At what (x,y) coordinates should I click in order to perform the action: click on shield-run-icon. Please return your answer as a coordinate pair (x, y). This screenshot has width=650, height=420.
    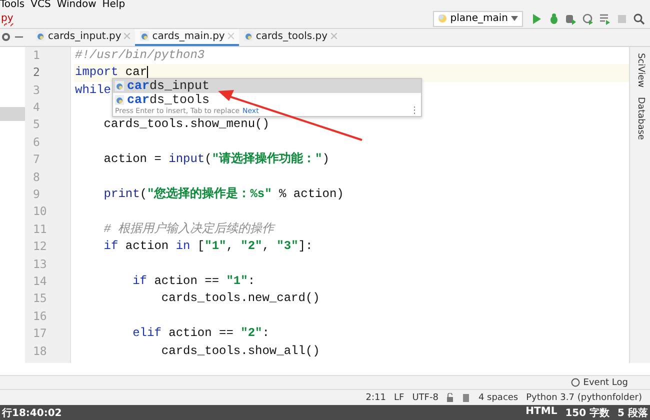
    Looking at the image, I should click on (571, 18).